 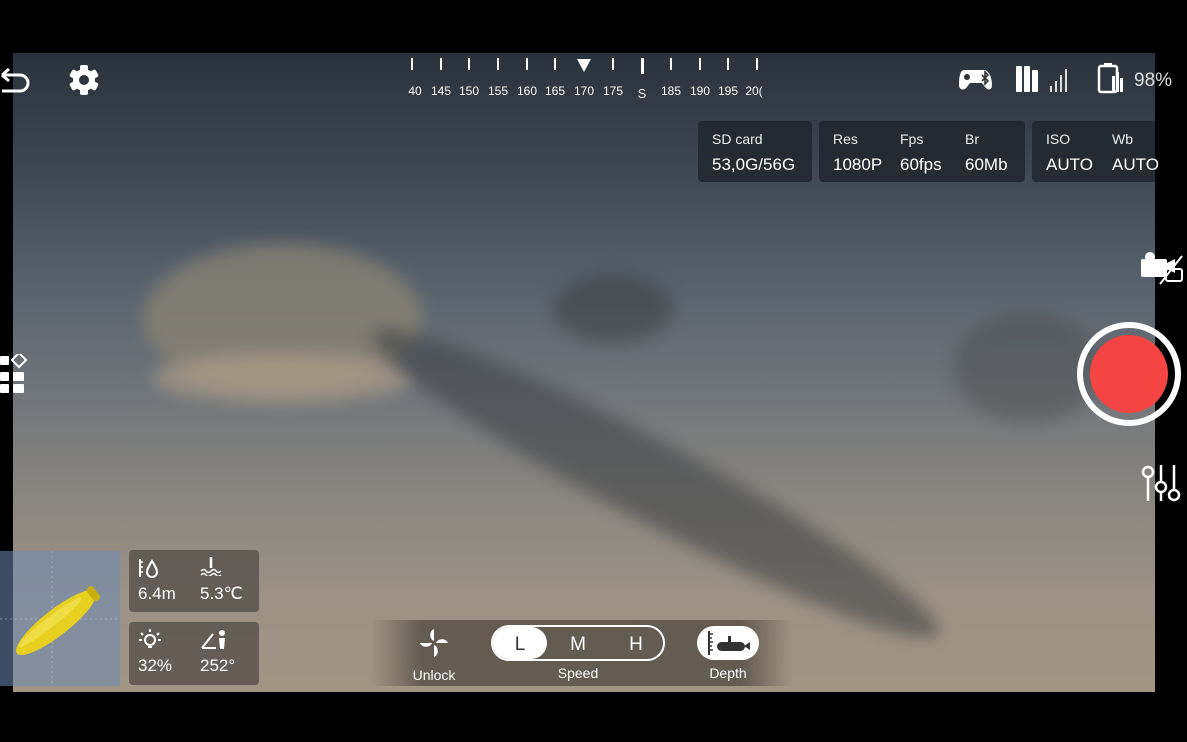 What do you see at coordinates (1129, 374) in the screenshot?
I see `record-button` at bounding box center [1129, 374].